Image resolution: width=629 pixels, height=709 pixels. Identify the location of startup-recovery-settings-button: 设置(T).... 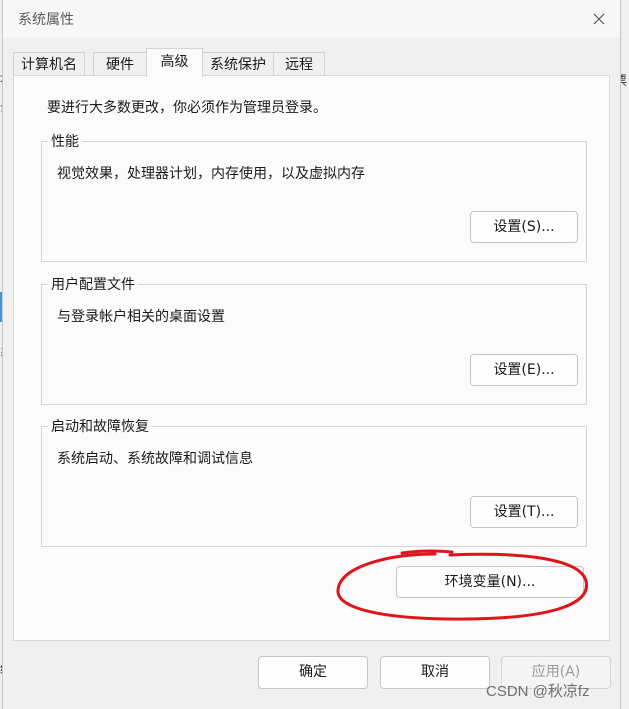
(524, 512).